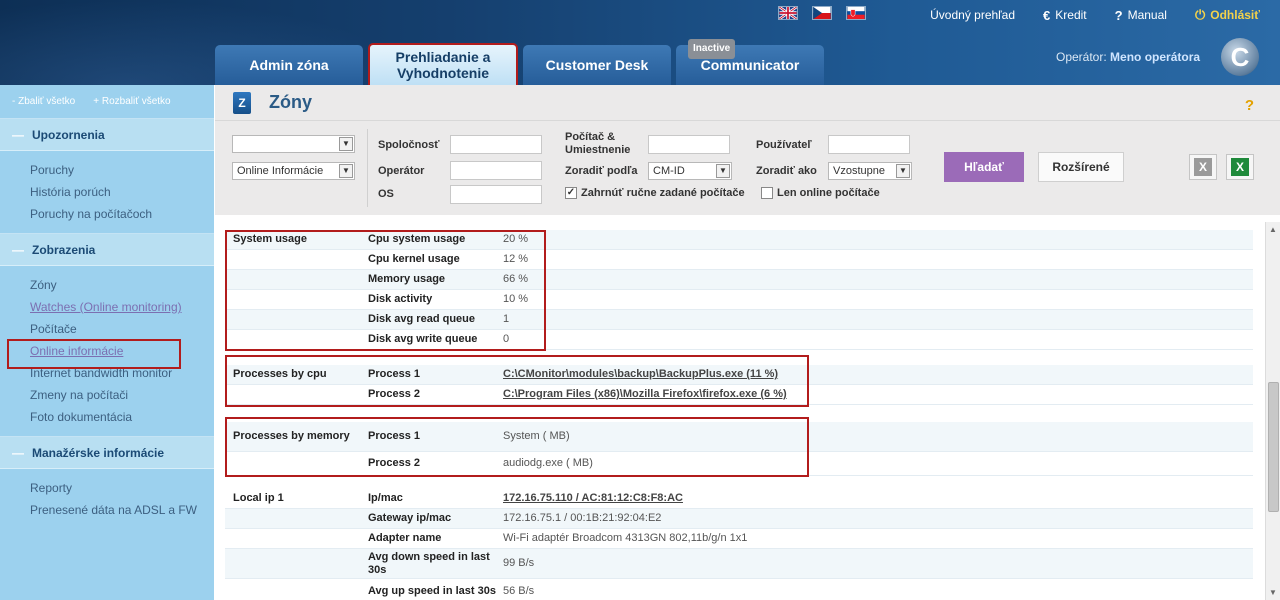  What do you see at coordinates (1235, 15) in the screenshot?
I see `logout-label: Odhlásiť` at bounding box center [1235, 15].